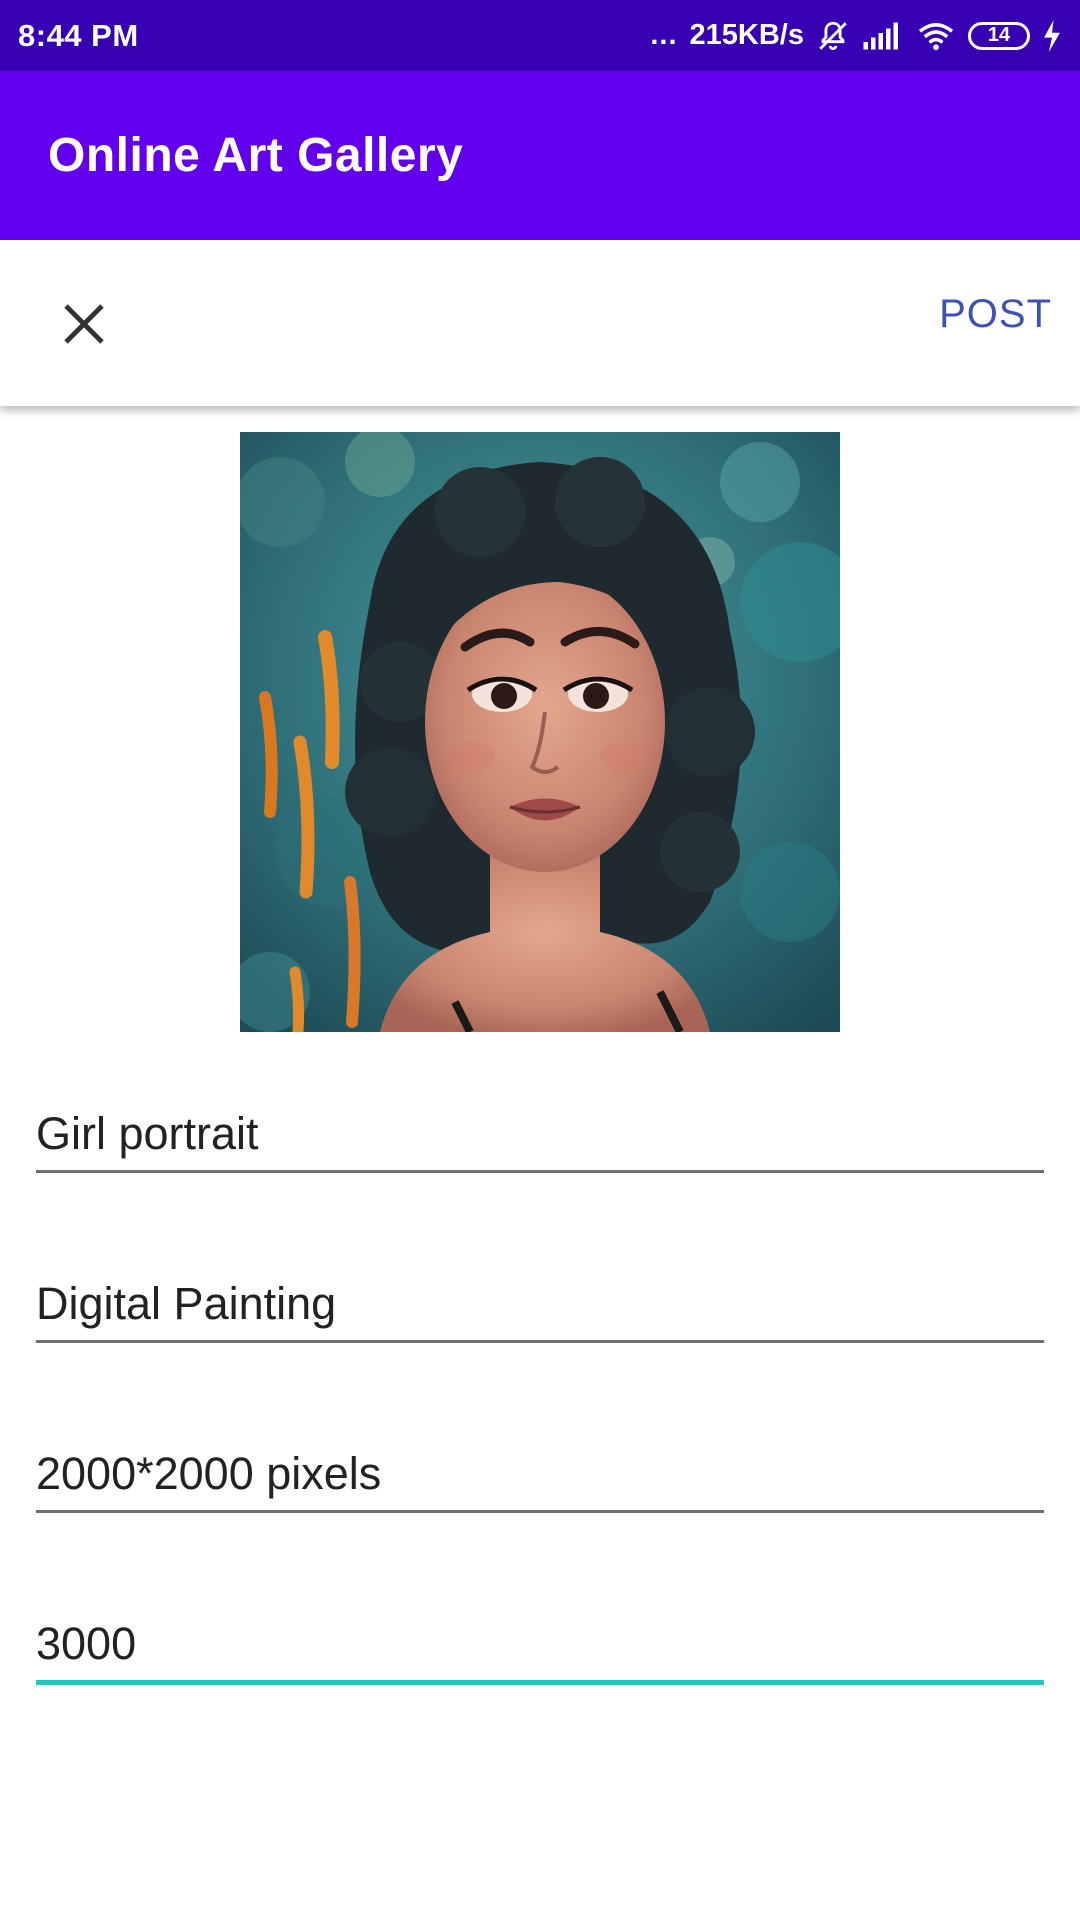  I want to click on close-icon, so click(84, 326).